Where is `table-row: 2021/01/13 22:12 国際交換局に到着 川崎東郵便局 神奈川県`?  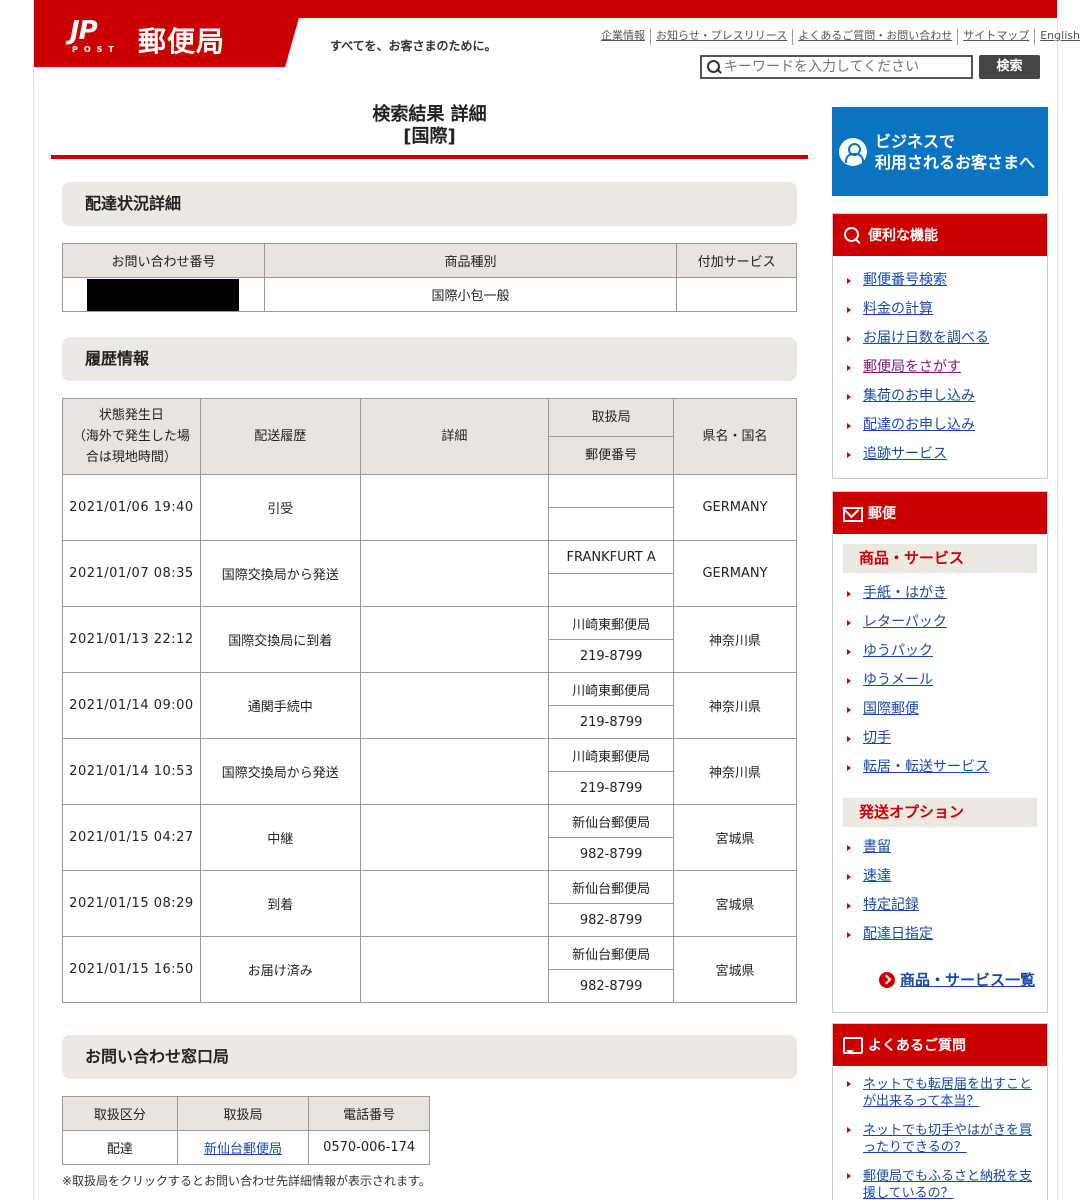 table-row: 2021/01/13 22:12 国際交換局に到着 川崎東郵便局 神奈川県 is located at coordinates (429, 639).